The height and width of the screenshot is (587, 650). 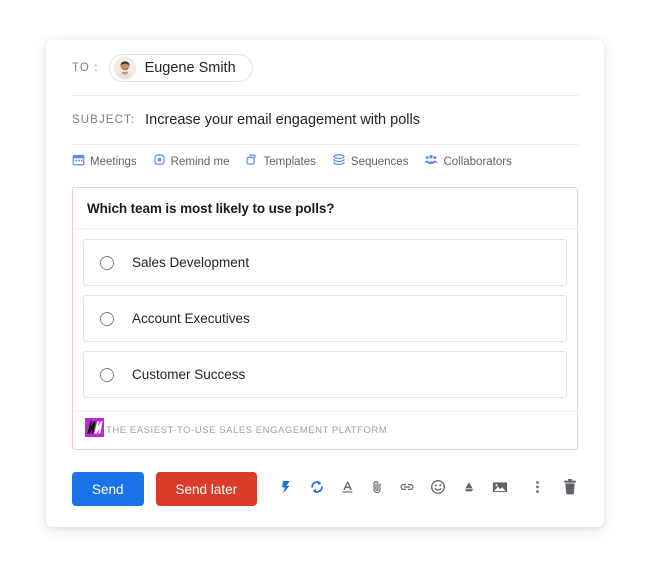 What do you see at coordinates (431, 162) in the screenshot?
I see `people-group-icon` at bounding box center [431, 162].